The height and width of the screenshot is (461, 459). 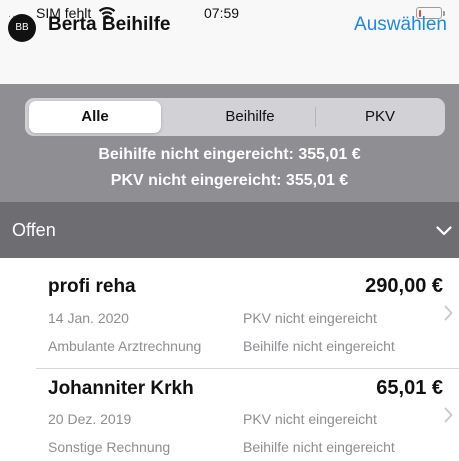 I want to click on section-title: Offen, so click(x=34, y=230).